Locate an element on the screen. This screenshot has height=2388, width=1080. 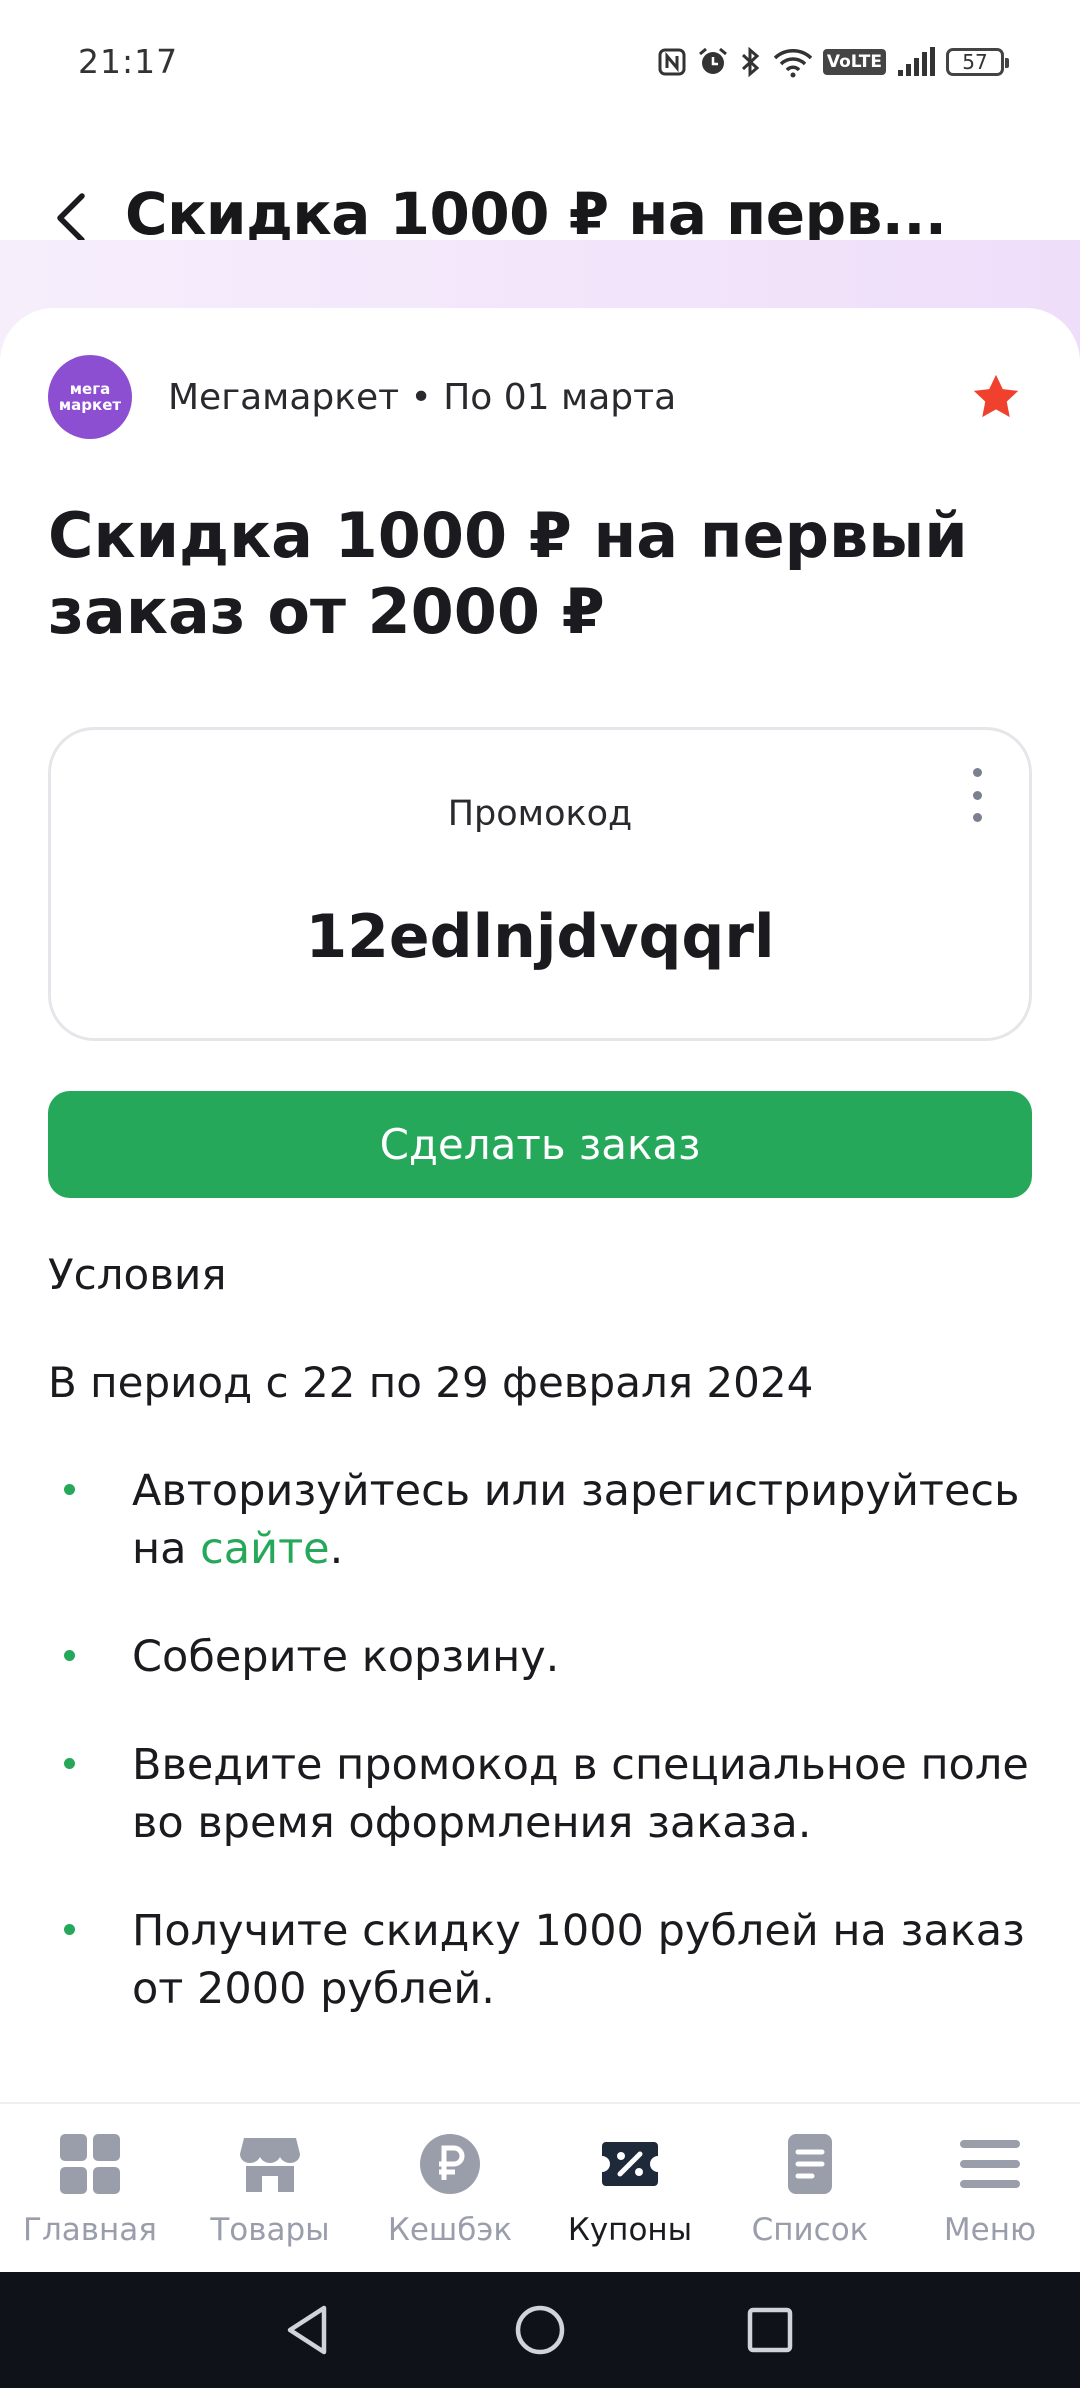
make-order-button: Сделать заказ is located at coordinates (540, 1144).